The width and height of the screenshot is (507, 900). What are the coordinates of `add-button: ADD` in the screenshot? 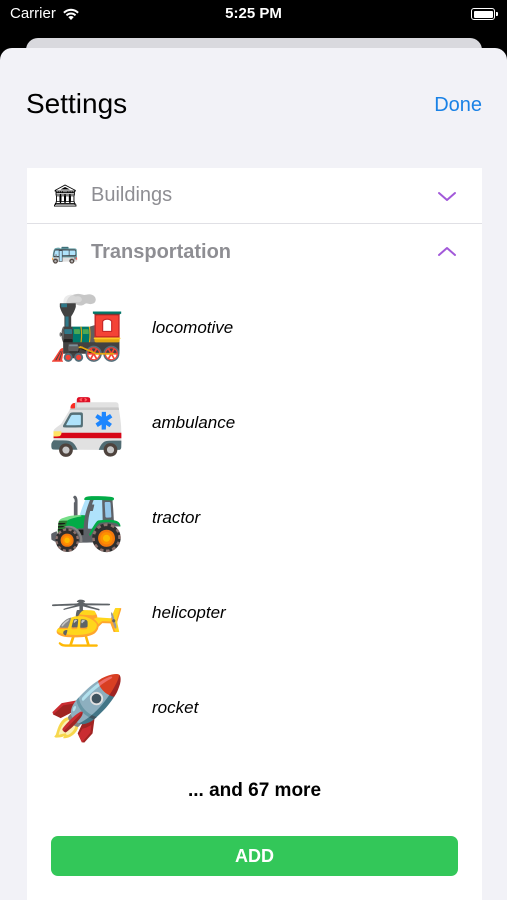 It's located at (254, 856).